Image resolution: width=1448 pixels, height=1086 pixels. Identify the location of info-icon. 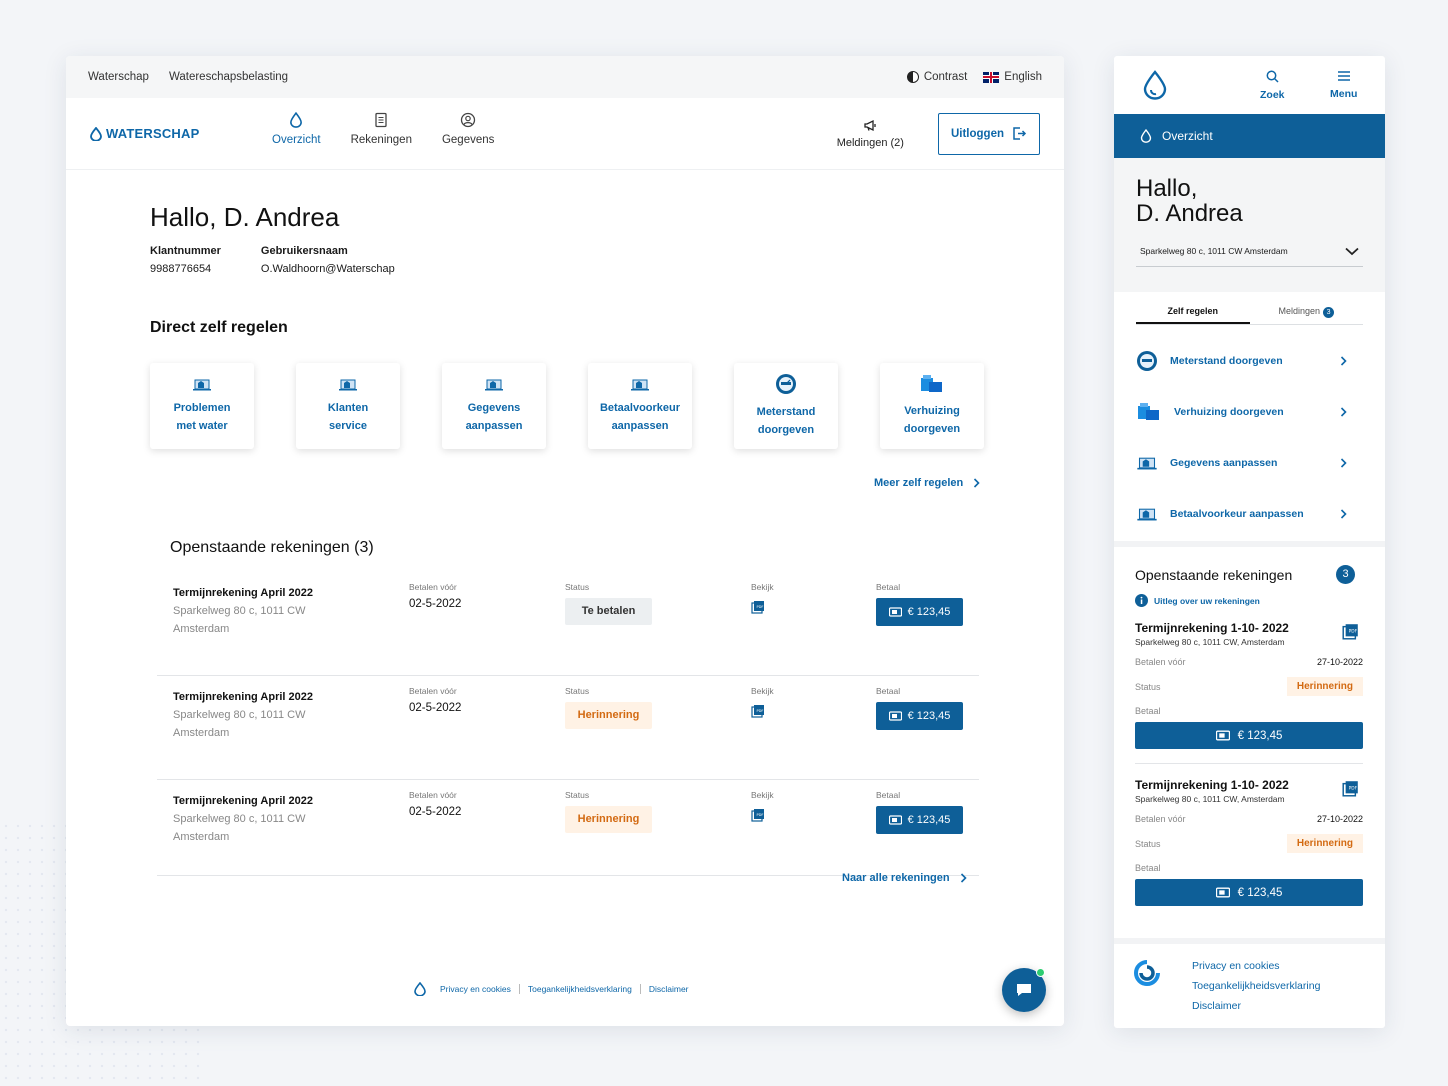
(1141, 600).